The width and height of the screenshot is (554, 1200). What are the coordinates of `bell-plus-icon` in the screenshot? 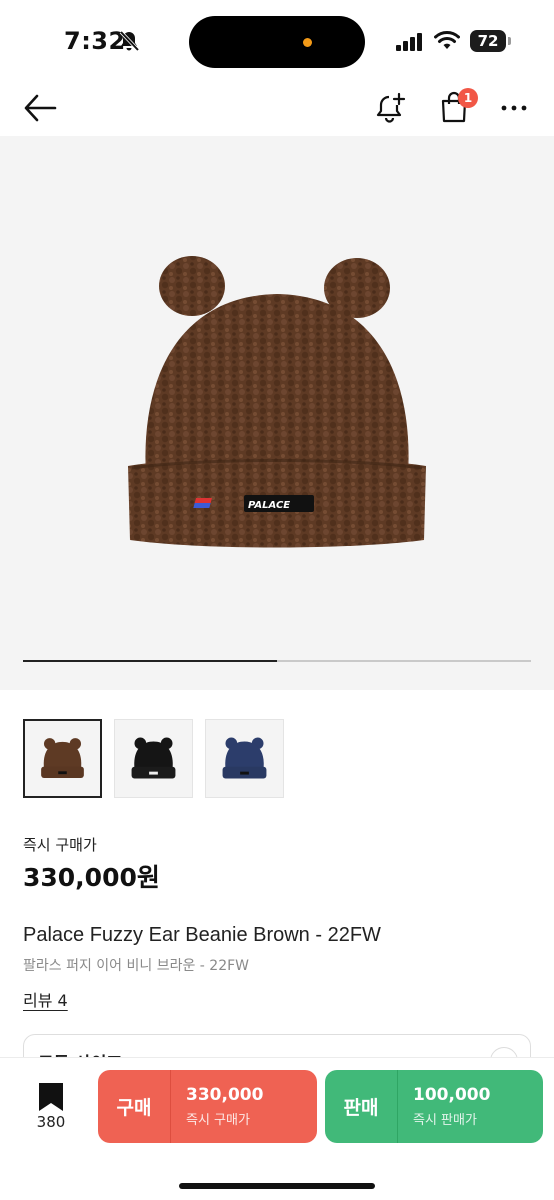 It's located at (391, 107).